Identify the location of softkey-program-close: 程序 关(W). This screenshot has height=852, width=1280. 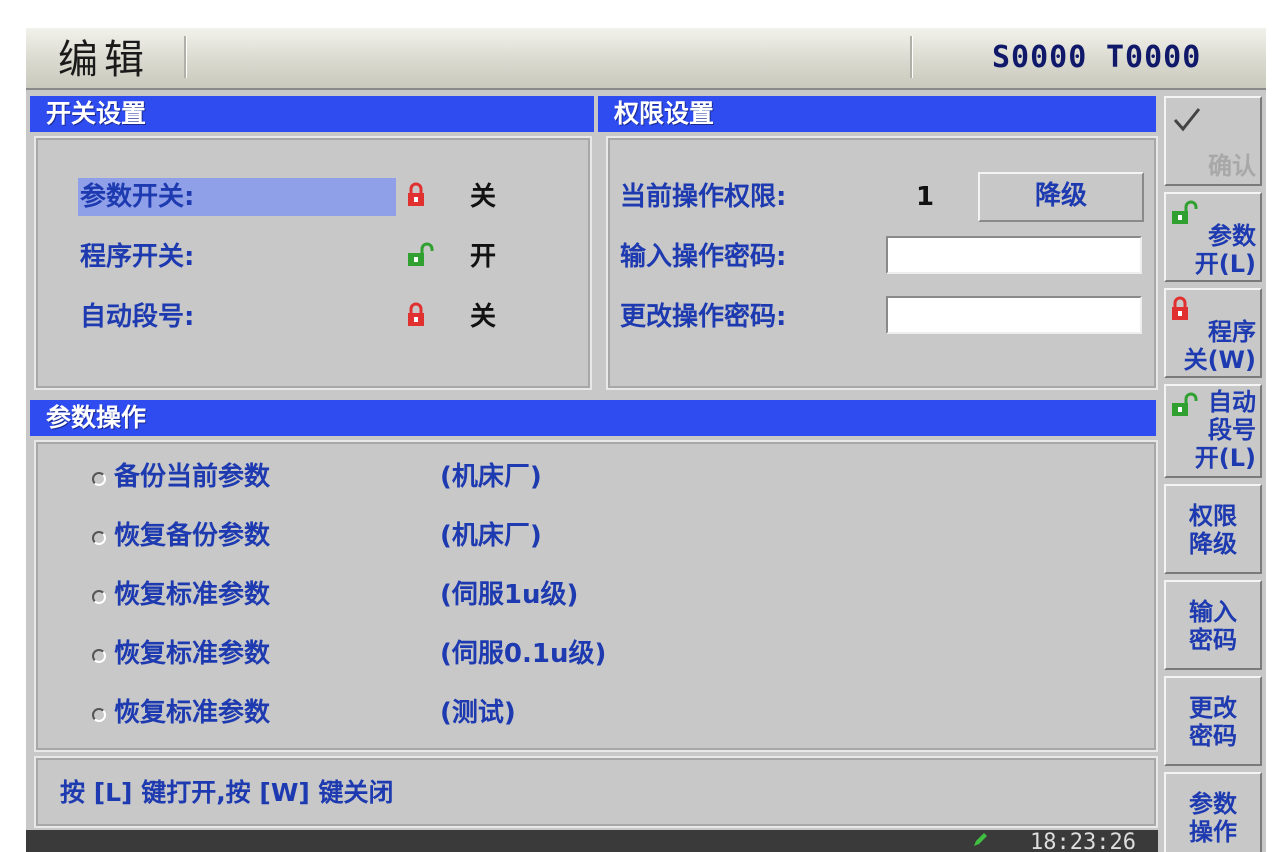
(1213, 333).